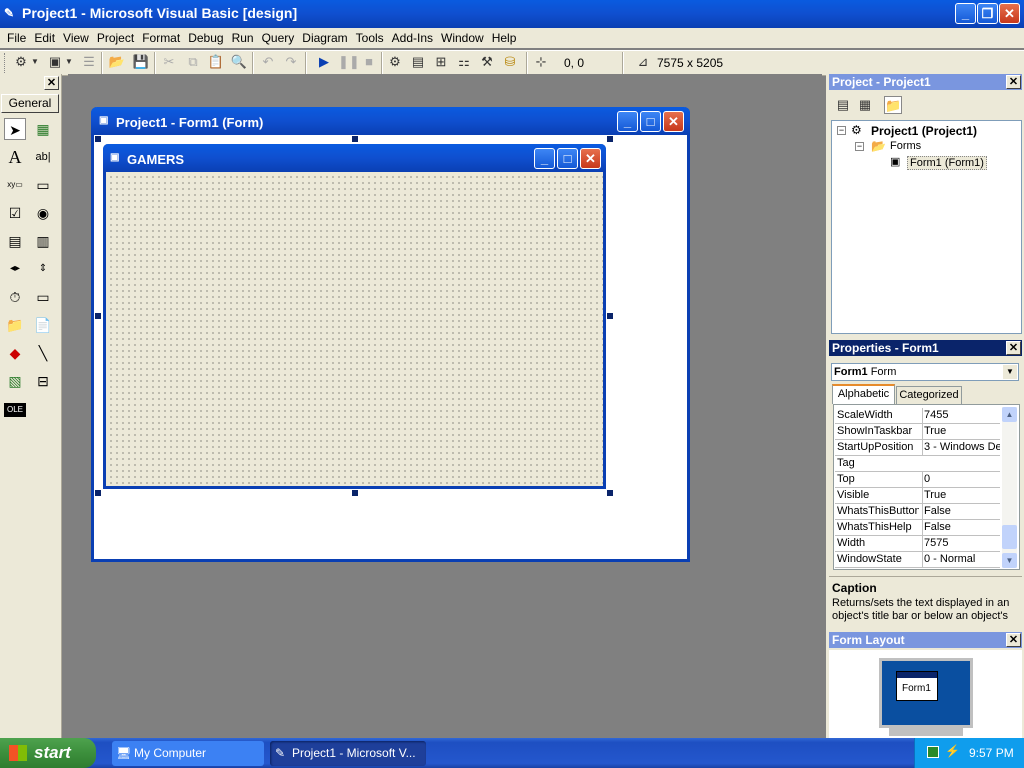  What do you see at coordinates (15, 241) in the screenshot?
I see `combobox-icon: ▤` at bounding box center [15, 241].